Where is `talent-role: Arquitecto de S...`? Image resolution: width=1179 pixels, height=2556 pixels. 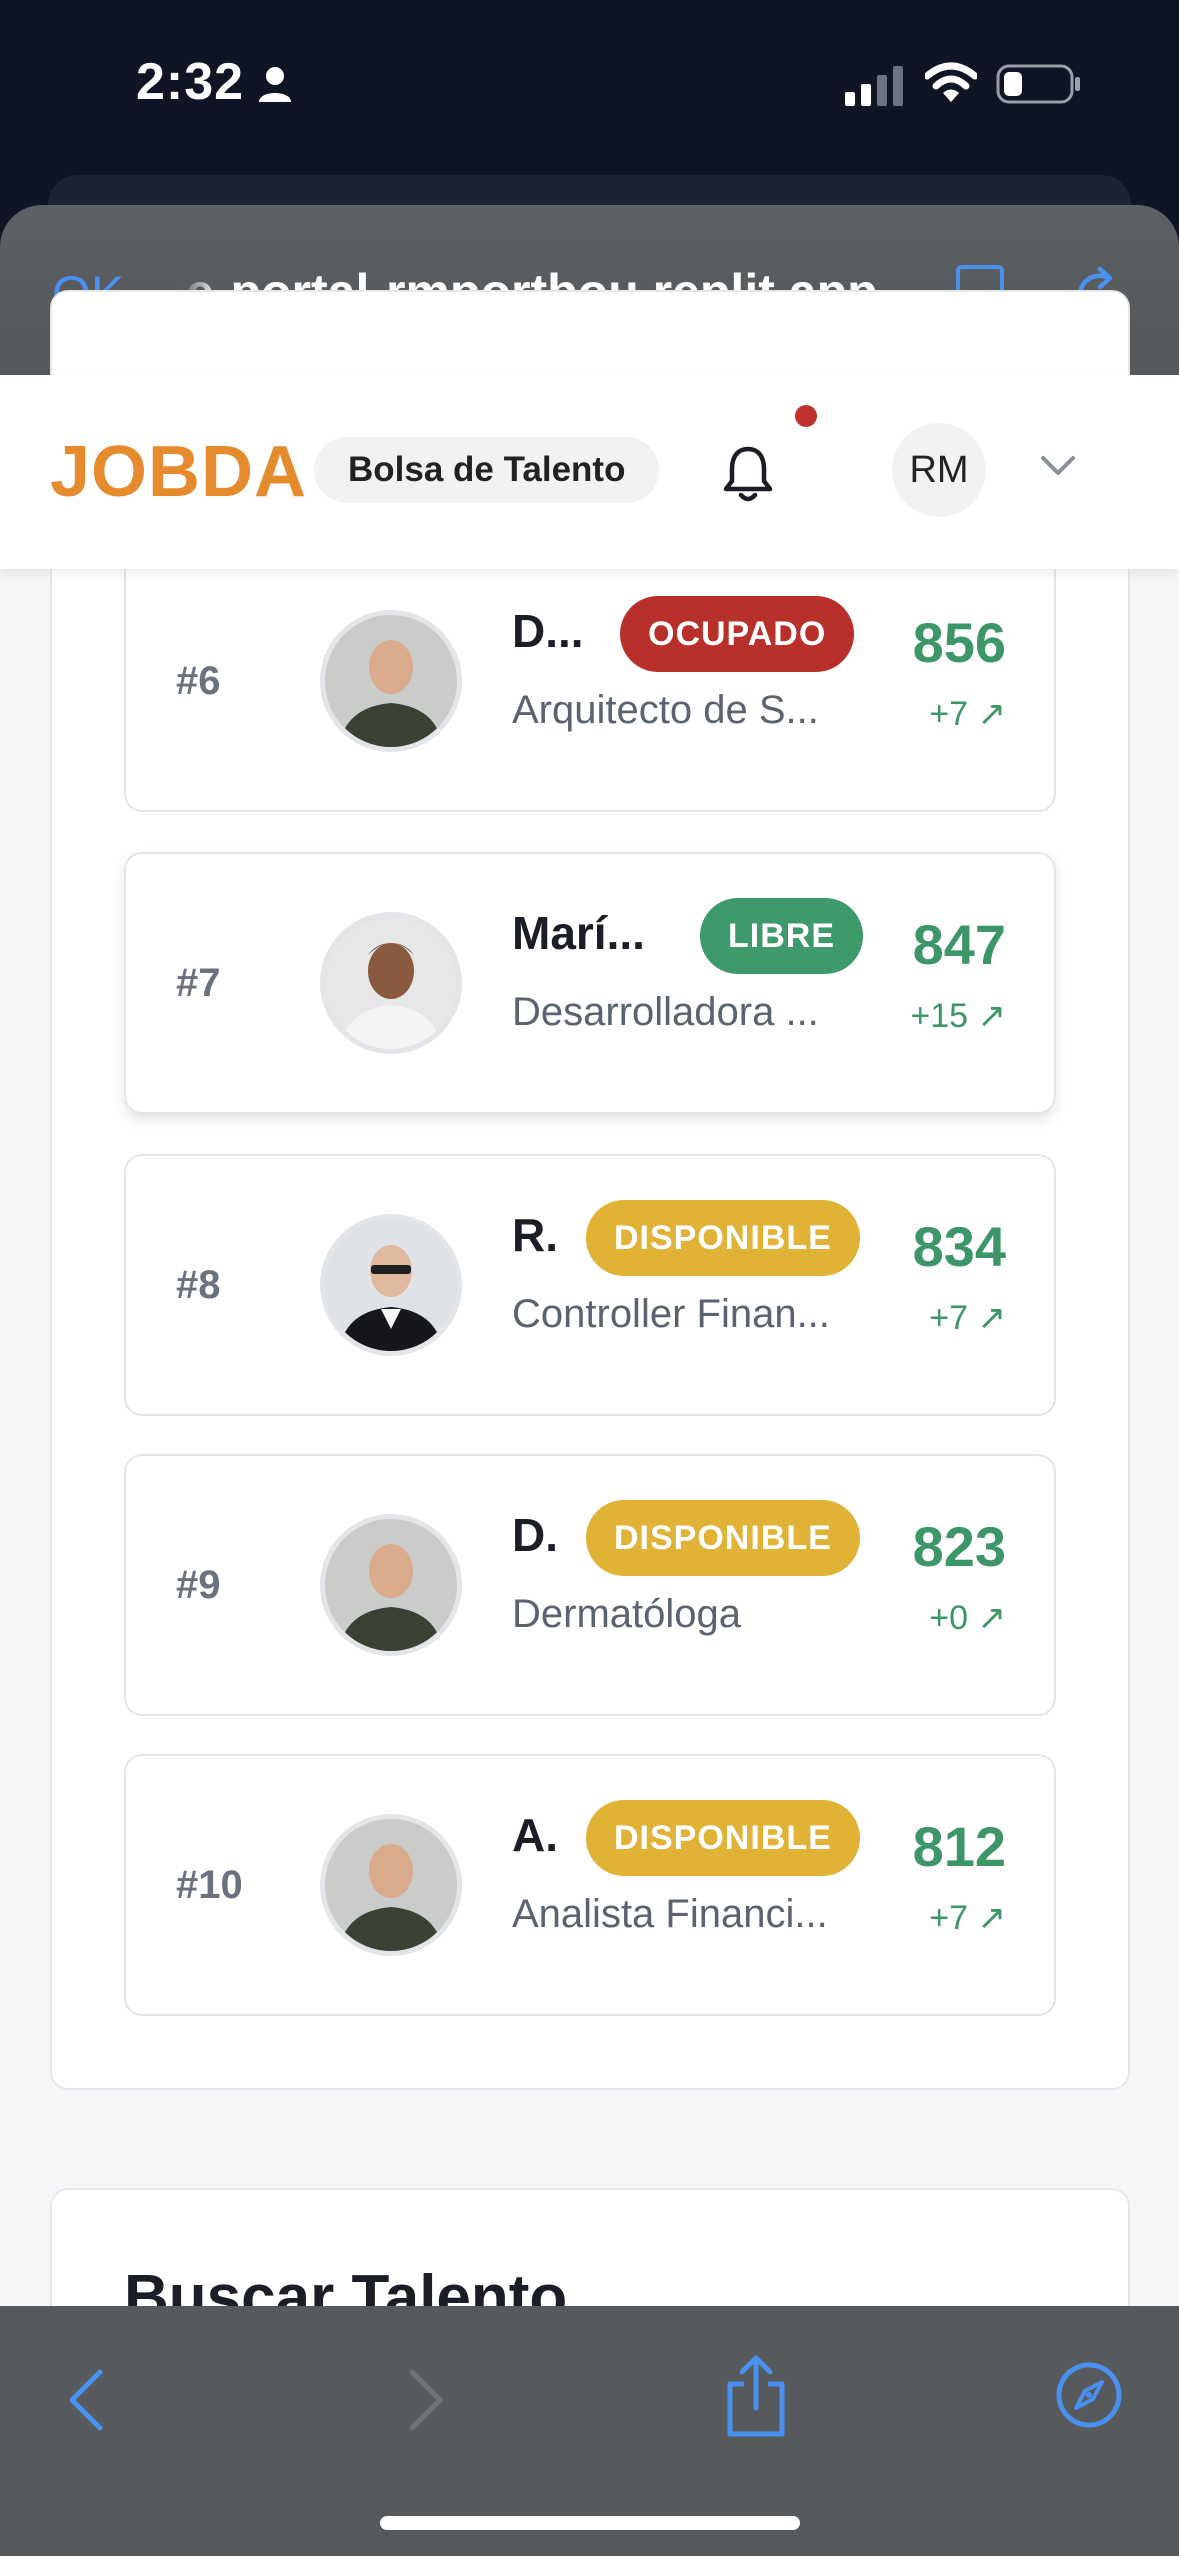 talent-role: Arquitecto de S... is located at coordinates (665, 710).